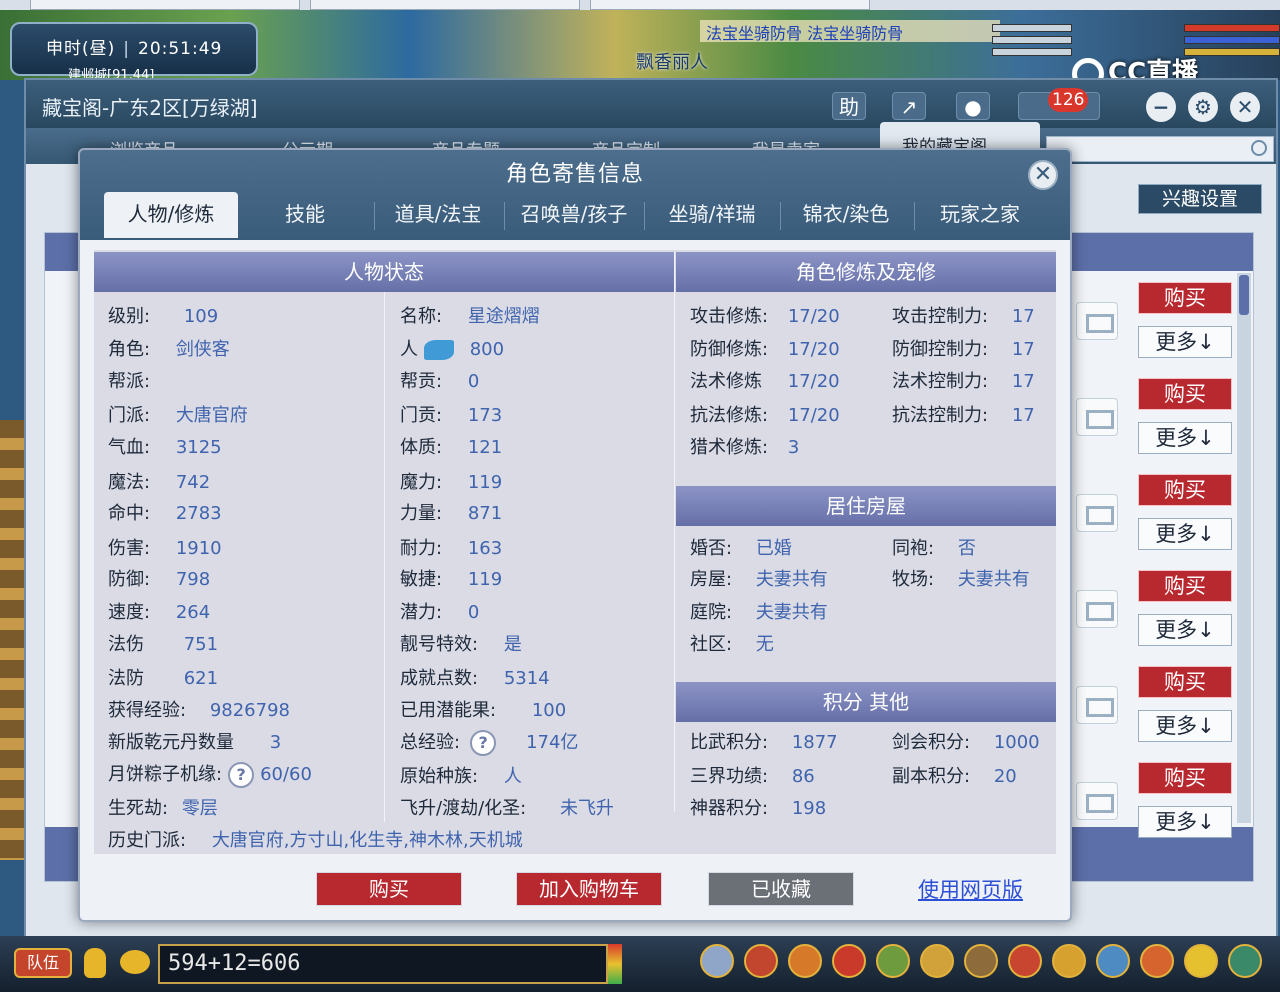 The height and width of the screenshot is (992, 1280). Describe the element at coordinates (849, 106) in the screenshot. I see `help-button: 助` at that location.